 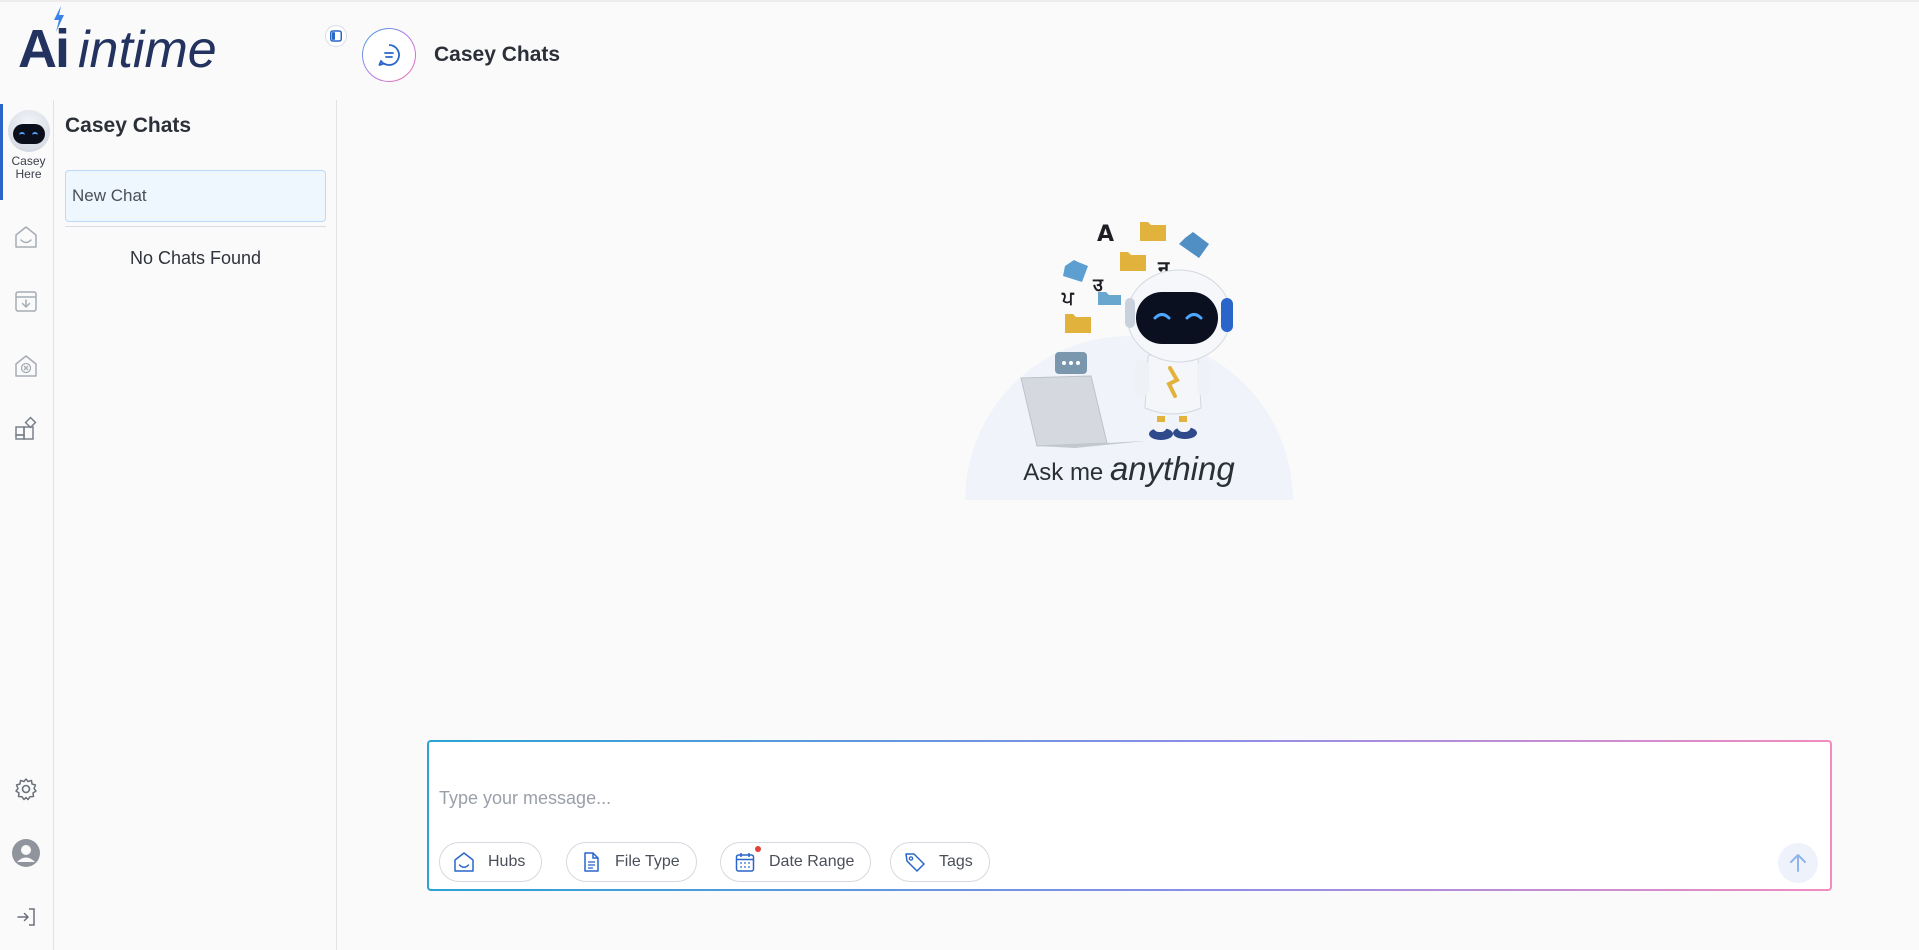 I want to click on filter-chip-tags: Tags, so click(x=940, y=862).